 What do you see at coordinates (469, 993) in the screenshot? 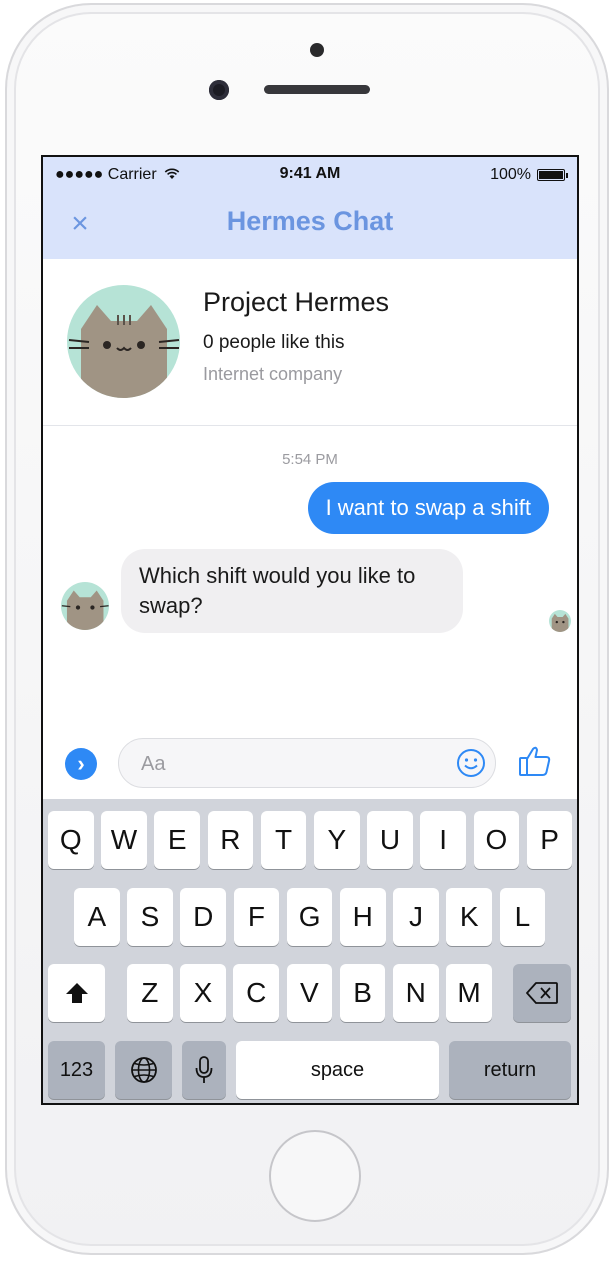
I see `key-m: M` at bounding box center [469, 993].